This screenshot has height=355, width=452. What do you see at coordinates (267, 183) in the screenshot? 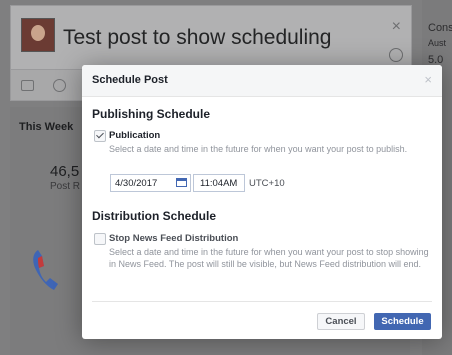
I see `timezone-label: UTC+10` at bounding box center [267, 183].